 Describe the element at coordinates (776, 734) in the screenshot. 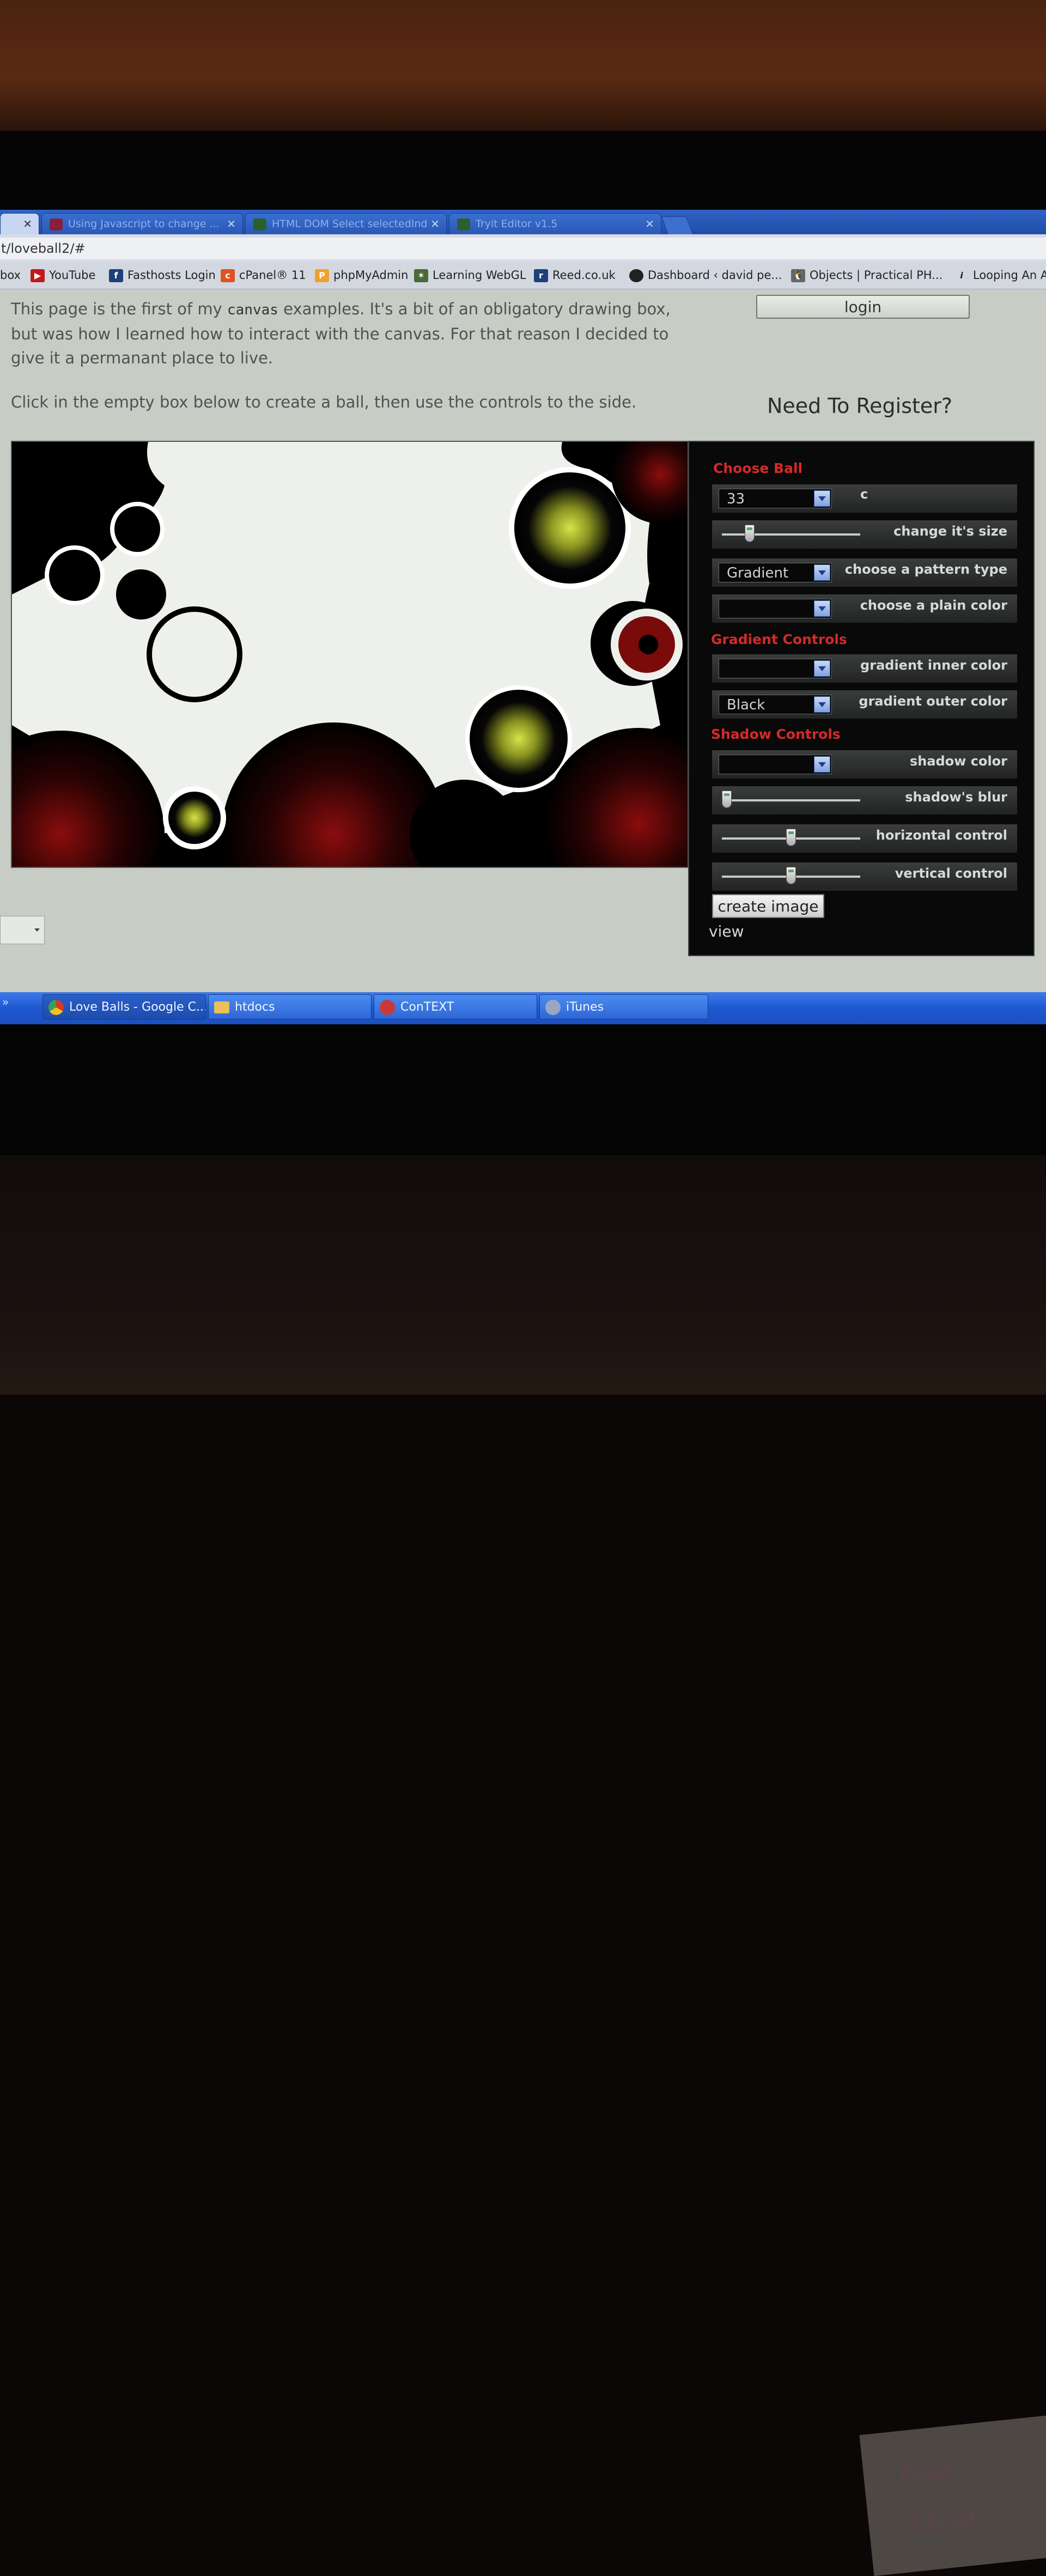

I see `shadow-controls-title: Shadow Controls` at that location.